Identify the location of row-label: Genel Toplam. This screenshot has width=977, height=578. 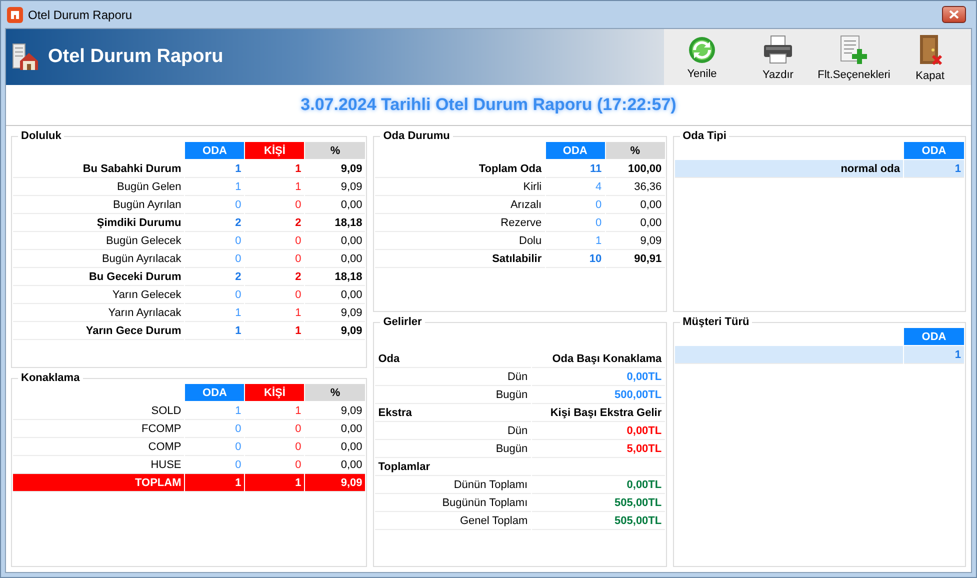
(453, 521).